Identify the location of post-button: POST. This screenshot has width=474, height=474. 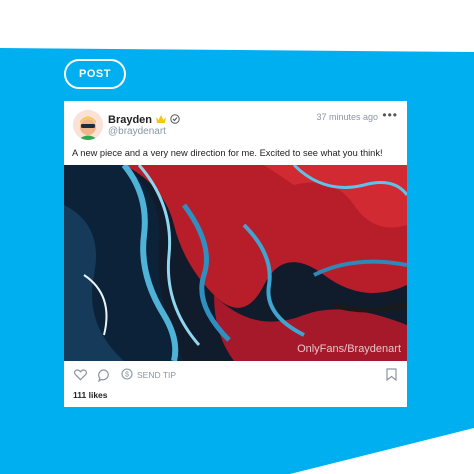
(95, 74).